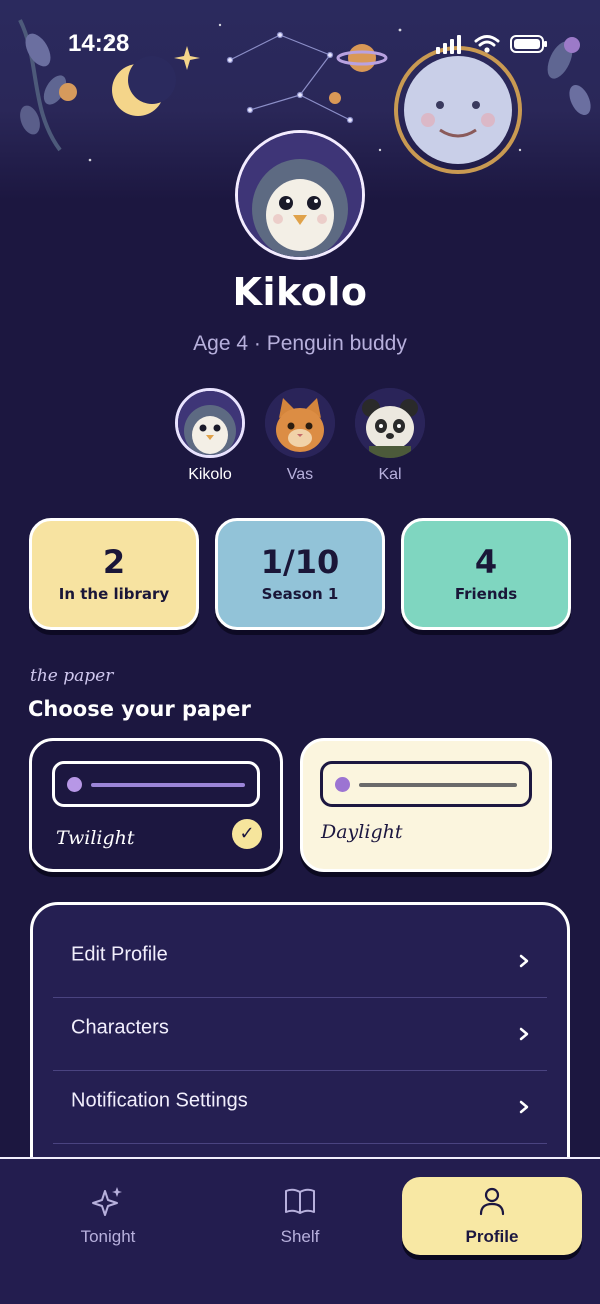  I want to click on settings-item-label: Characters, so click(120, 1027).